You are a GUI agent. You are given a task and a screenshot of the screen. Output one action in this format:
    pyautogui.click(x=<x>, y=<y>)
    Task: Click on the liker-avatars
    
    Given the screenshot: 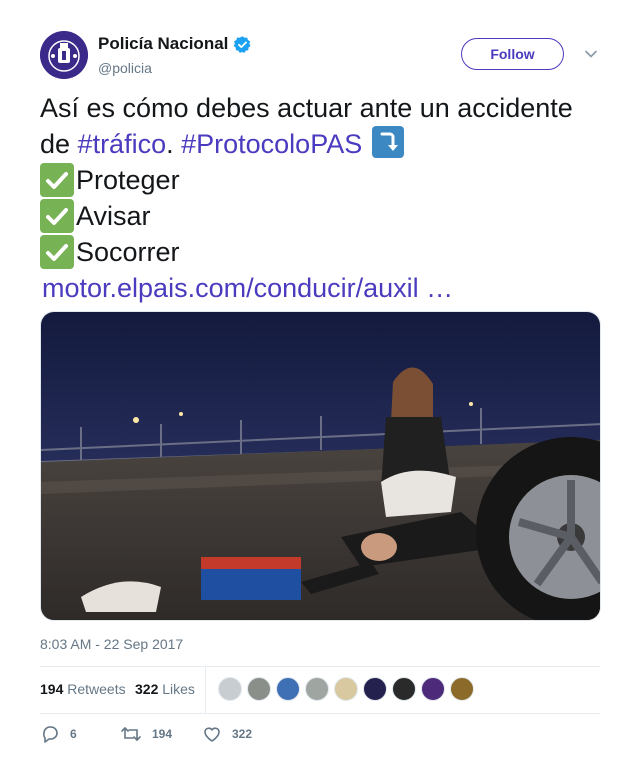 What is the action you would take?
    pyautogui.click(x=348, y=689)
    